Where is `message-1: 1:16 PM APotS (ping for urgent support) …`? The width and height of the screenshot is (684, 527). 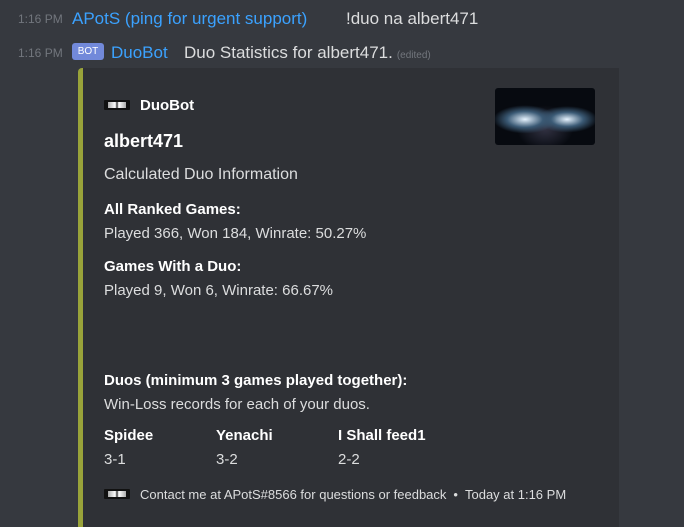
message-1: 1:16 PM APotS (ping for urgent support) … is located at coordinates (342, 20).